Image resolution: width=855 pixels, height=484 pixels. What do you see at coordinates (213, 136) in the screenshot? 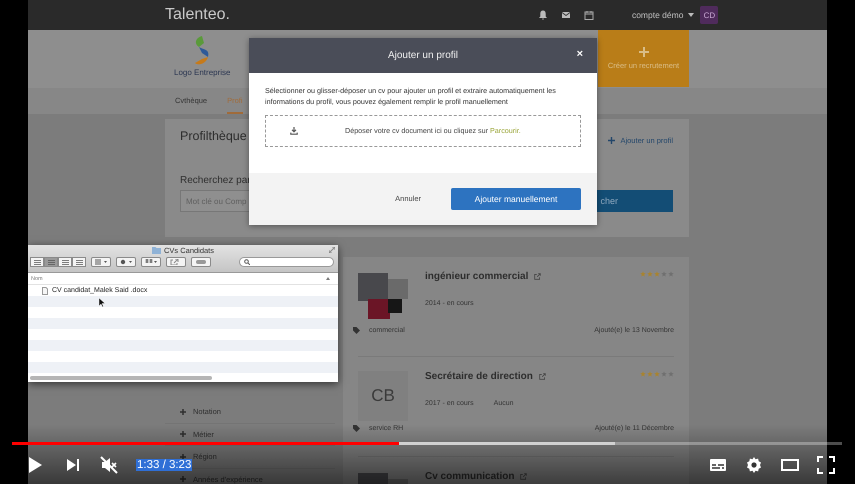
I see `panel-title: Profilthèque` at bounding box center [213, 136].